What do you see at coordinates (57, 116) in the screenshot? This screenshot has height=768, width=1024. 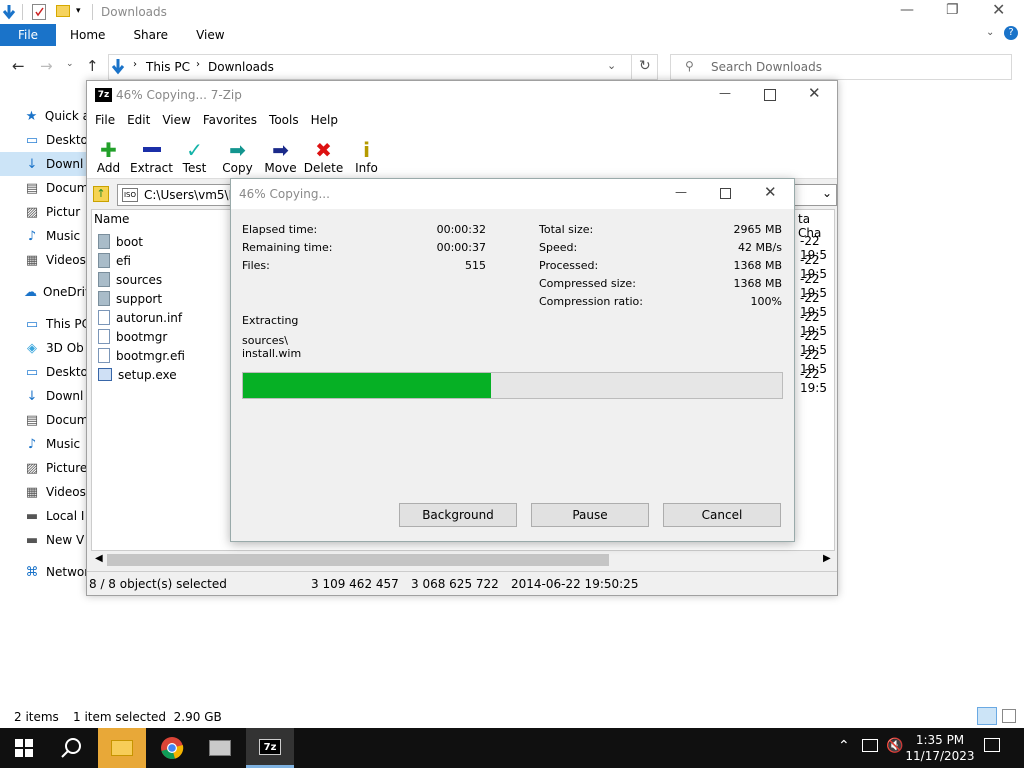 I see `nav-item: ★ Quick a` at bounding box center [57, 116].